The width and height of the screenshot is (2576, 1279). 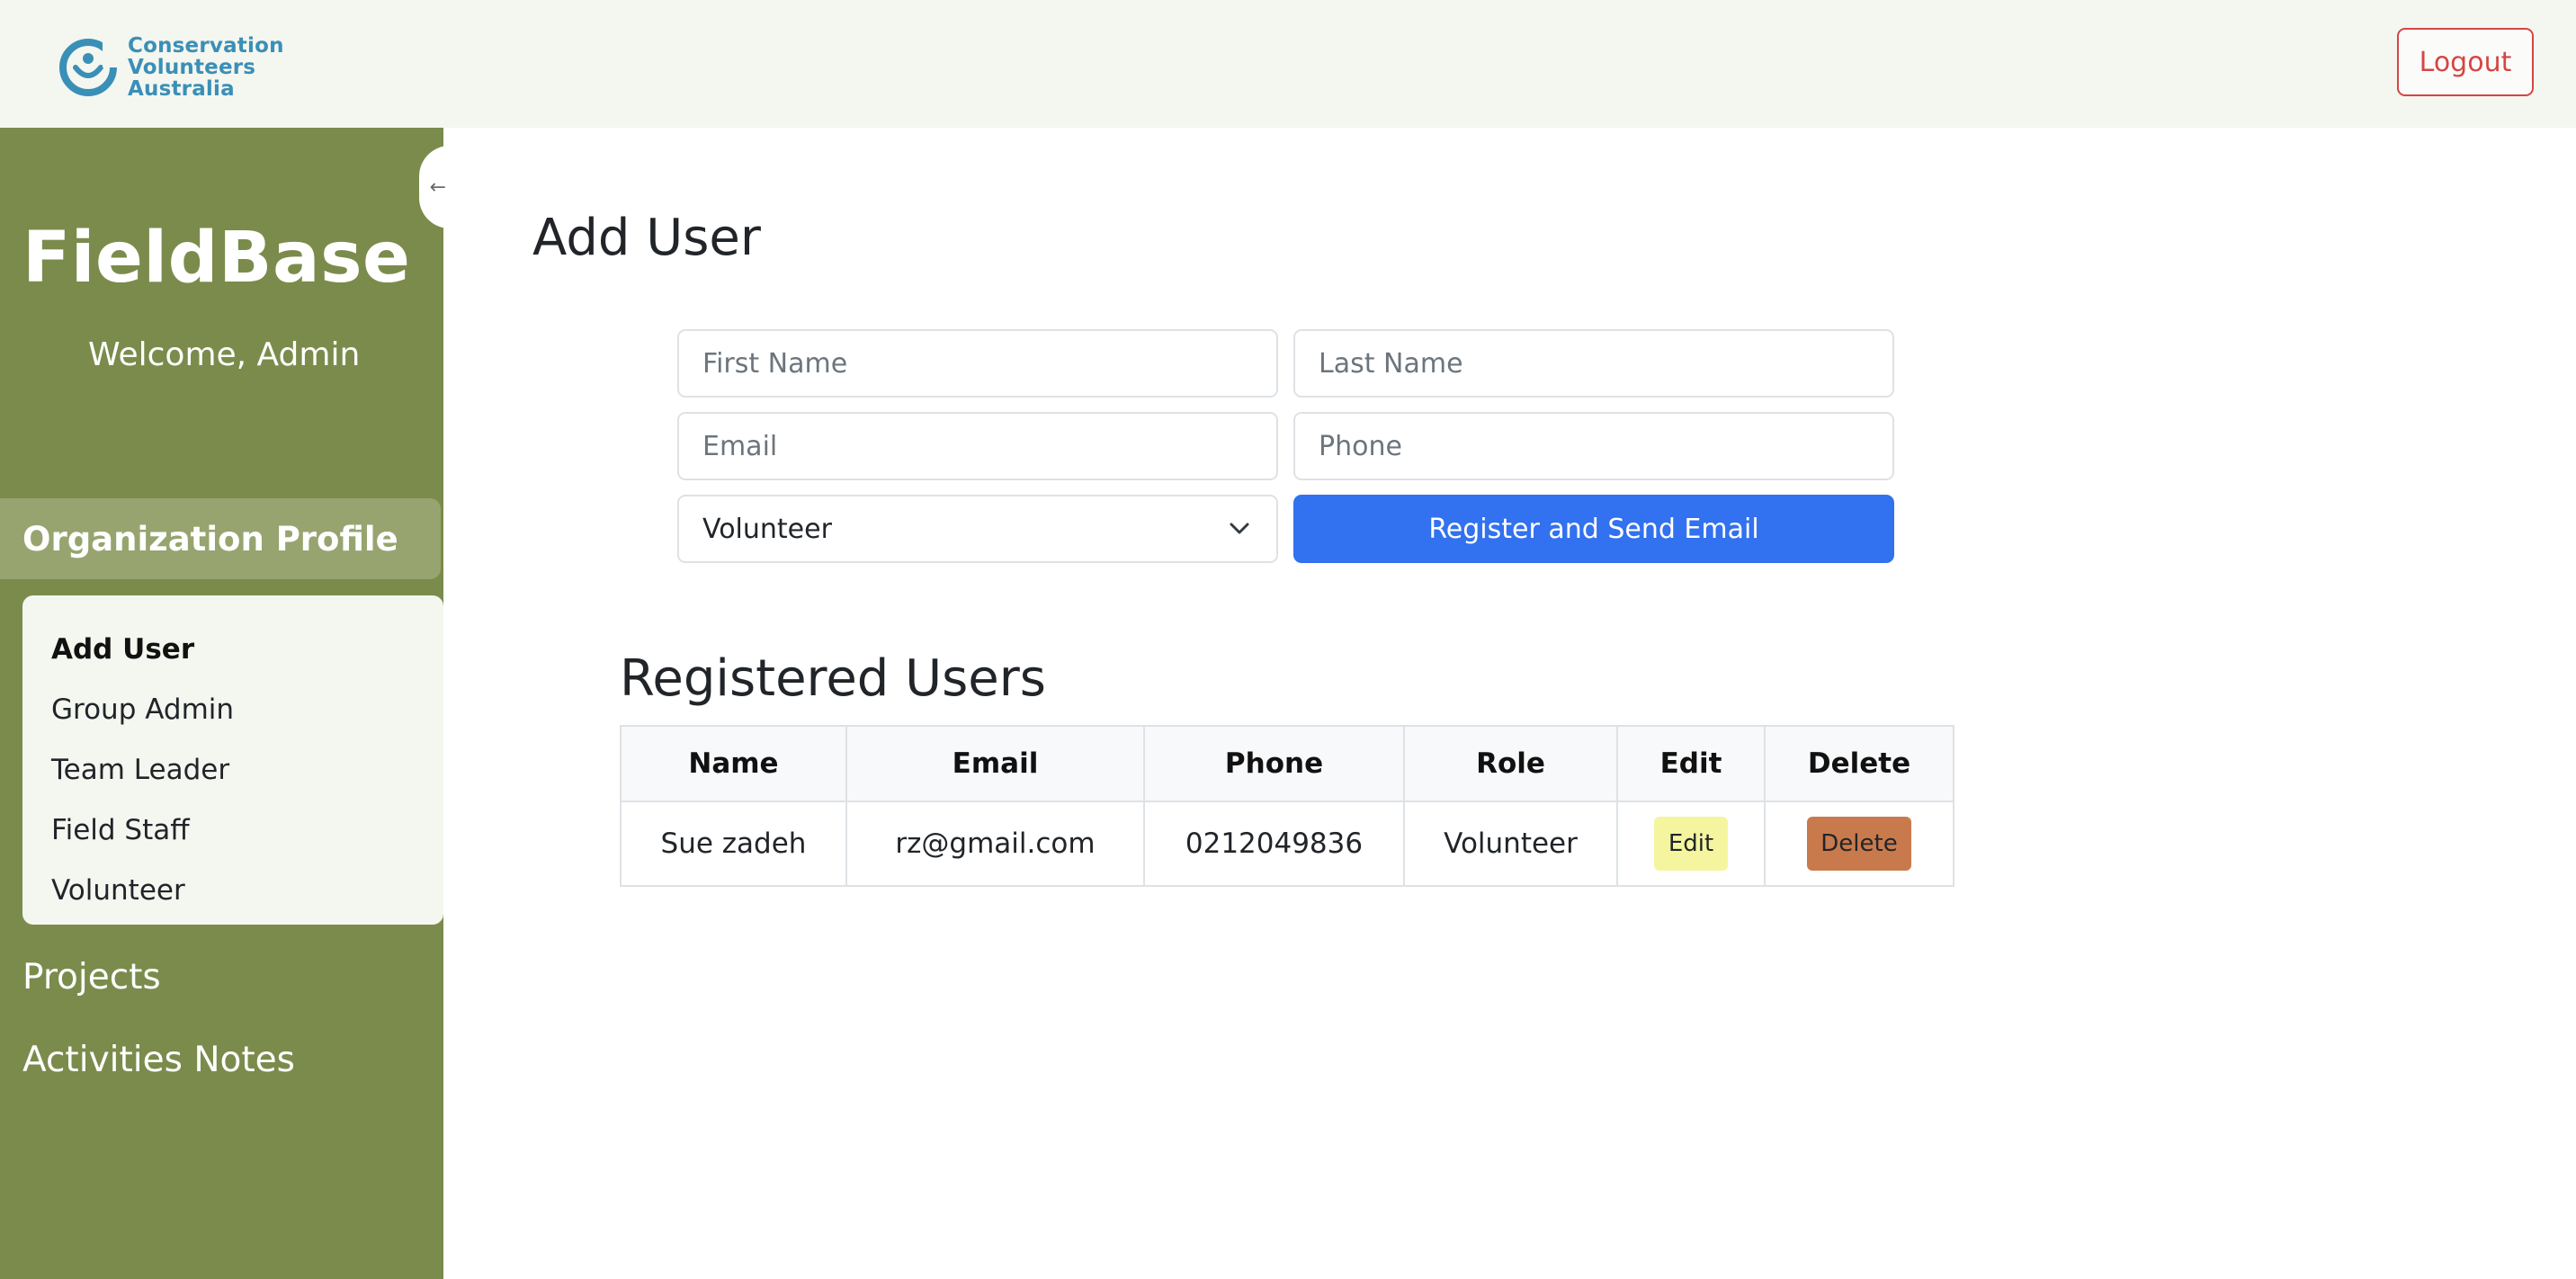 What do you see at coordinates (88, 68) in the screenshot?
I see `logo-icon` at bounding box center [88, 68].